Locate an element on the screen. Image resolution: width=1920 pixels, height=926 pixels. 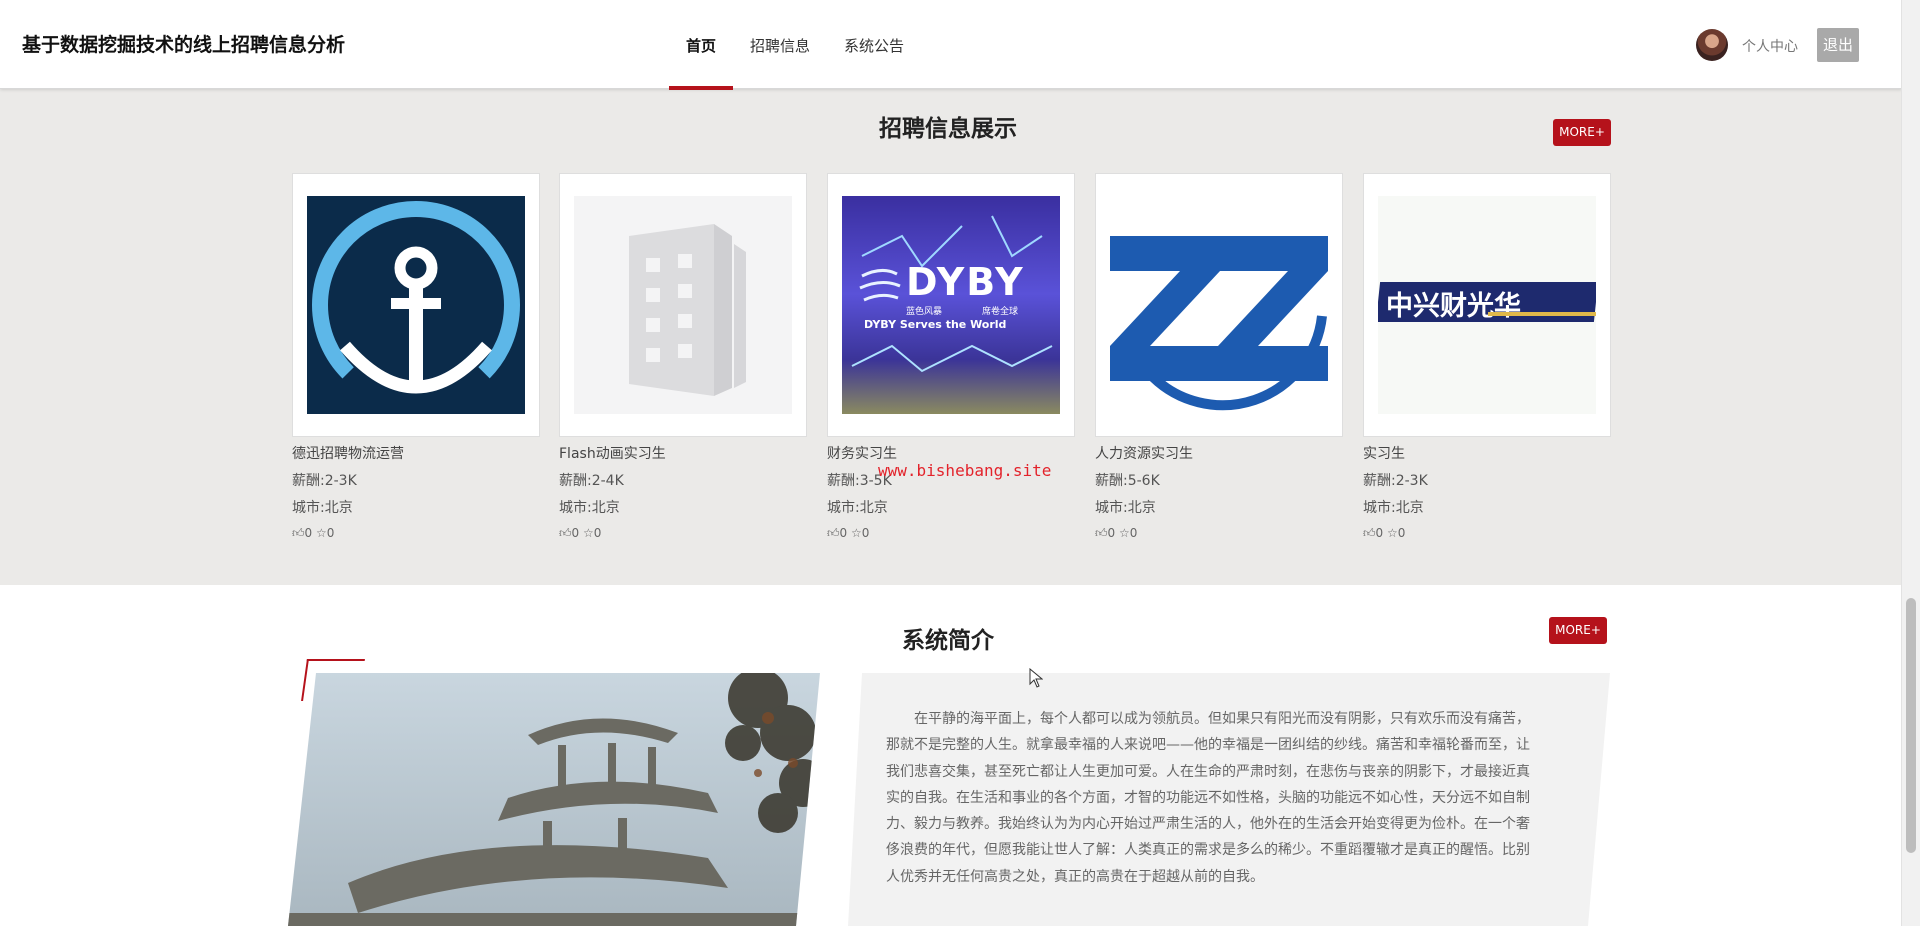
scrollbar-thumb is located at coordinates (1911, 725).